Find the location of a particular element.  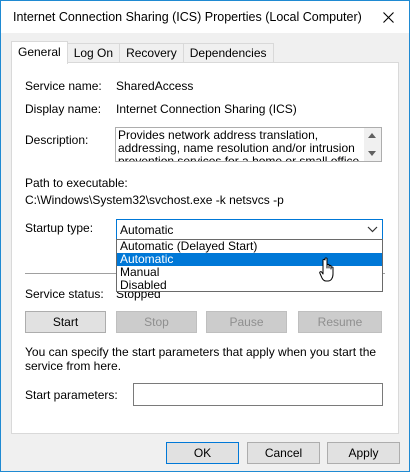

service-name-value: SharedAccess is located at coordinates (155, 86).